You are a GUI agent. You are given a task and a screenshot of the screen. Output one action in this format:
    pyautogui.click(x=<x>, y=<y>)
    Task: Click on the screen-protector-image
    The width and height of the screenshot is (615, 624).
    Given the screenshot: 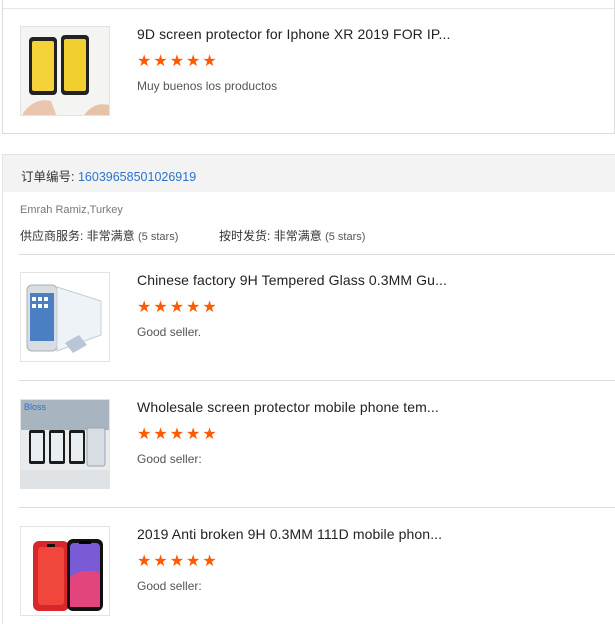 What is the action you would take?
    pyautogui.click(x=65, y=71)
    